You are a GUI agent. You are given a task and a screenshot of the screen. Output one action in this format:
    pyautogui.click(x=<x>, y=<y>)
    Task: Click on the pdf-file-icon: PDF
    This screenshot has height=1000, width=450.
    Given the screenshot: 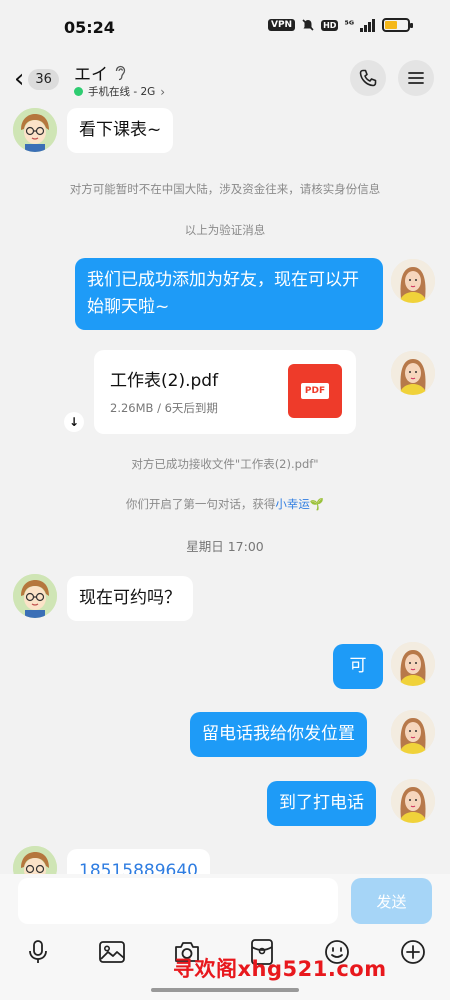 What is the action you would take?
    pyautogui.click(x=315, y=391)
    